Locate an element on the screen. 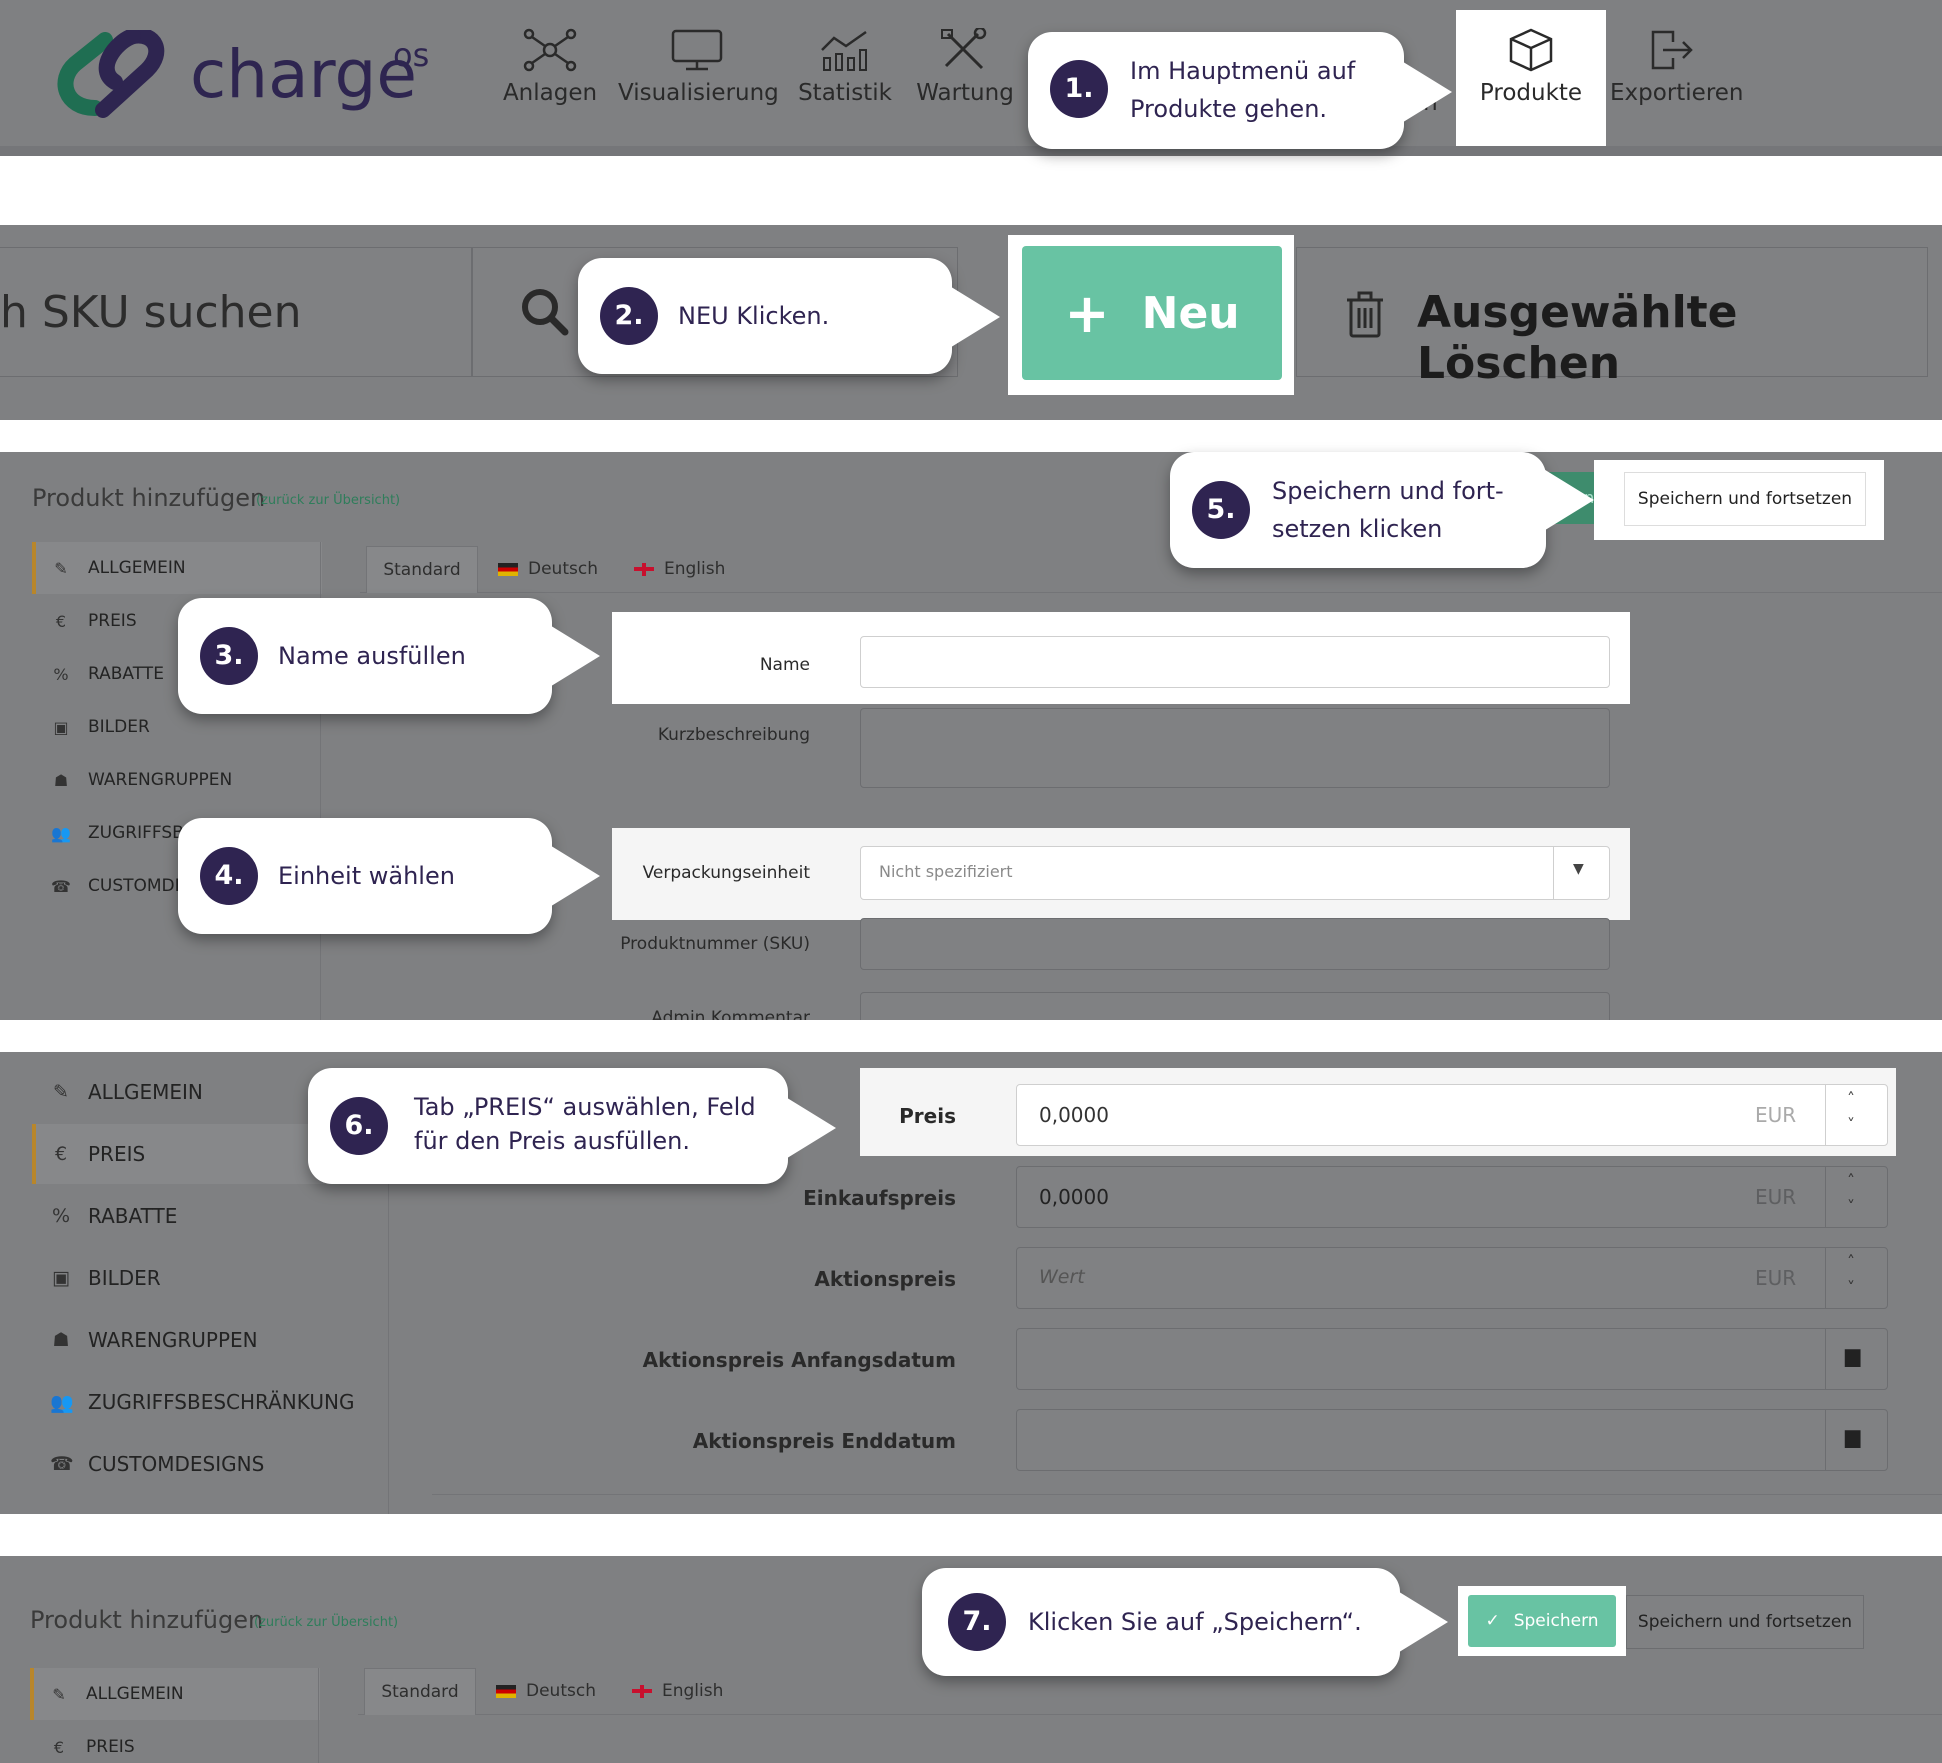 The width and height of the screenshot is (1942, 1763). aktionspreis-unit: EUR is located at coordinates (1776, 1278).